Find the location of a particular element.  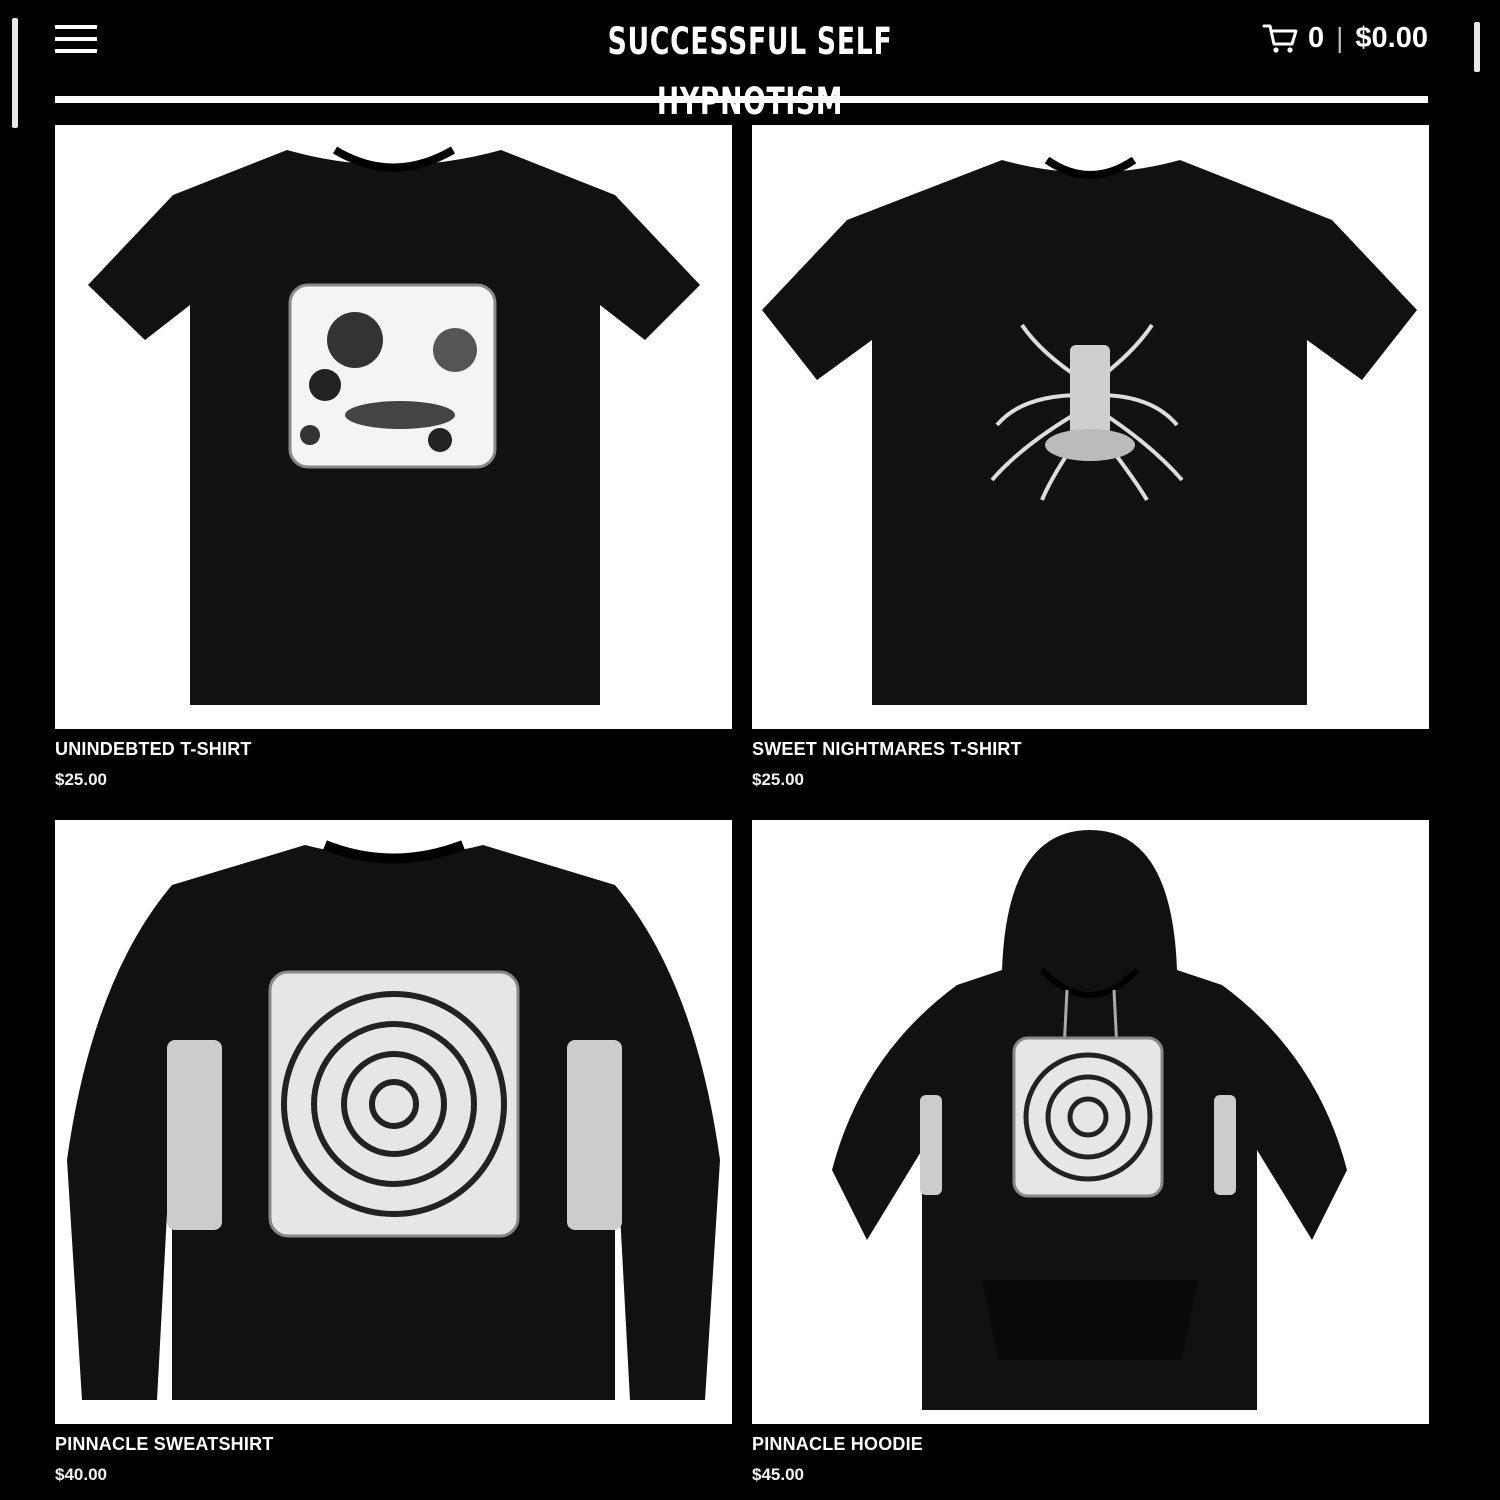

site-header: SUCCESSFUL SELF HYPNOTISM 0 | $0.00 is located at coordinates (750, 61).